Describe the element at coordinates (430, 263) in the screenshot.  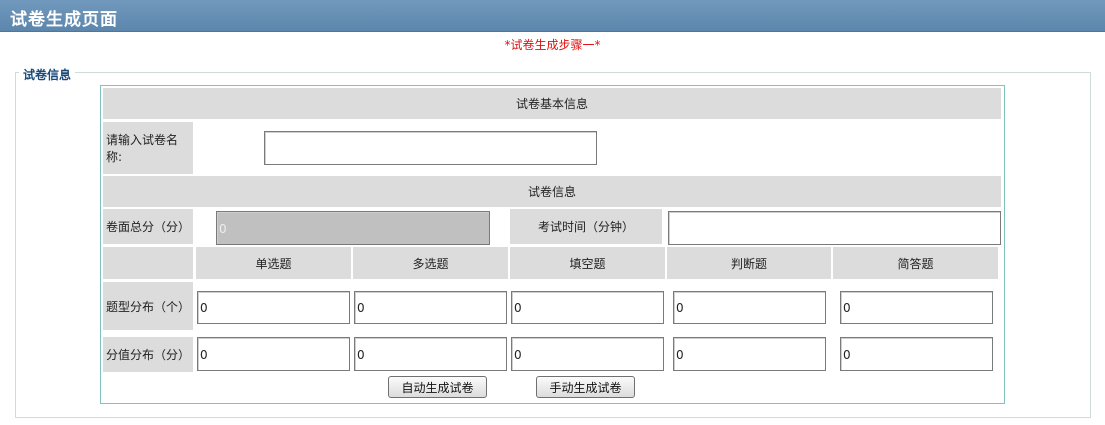
I see `type-header-multi-choice: 多选题` at that location.